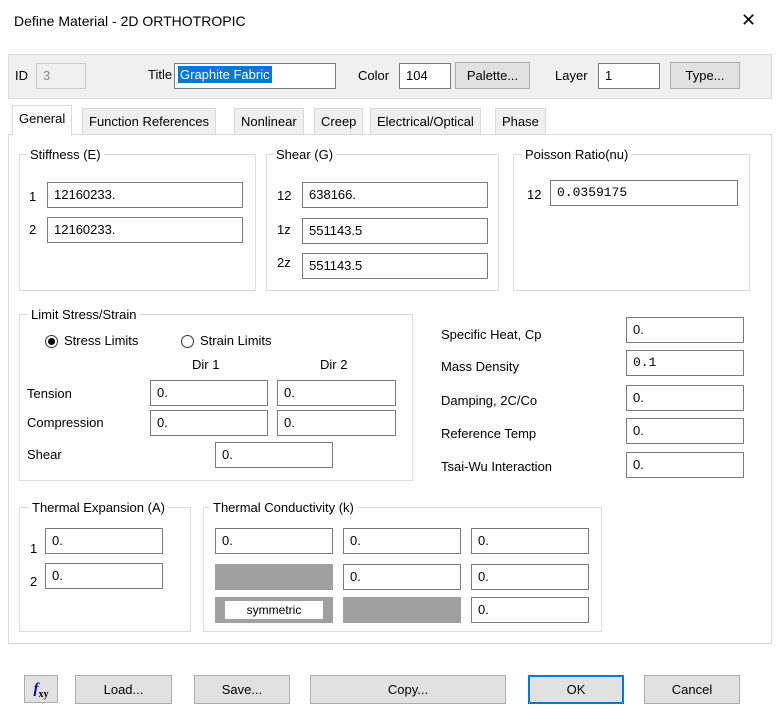 The width and height of the screenshot is (781, 717). I want to click on poisson-12-field: 0.0359175, so click(644, 193).